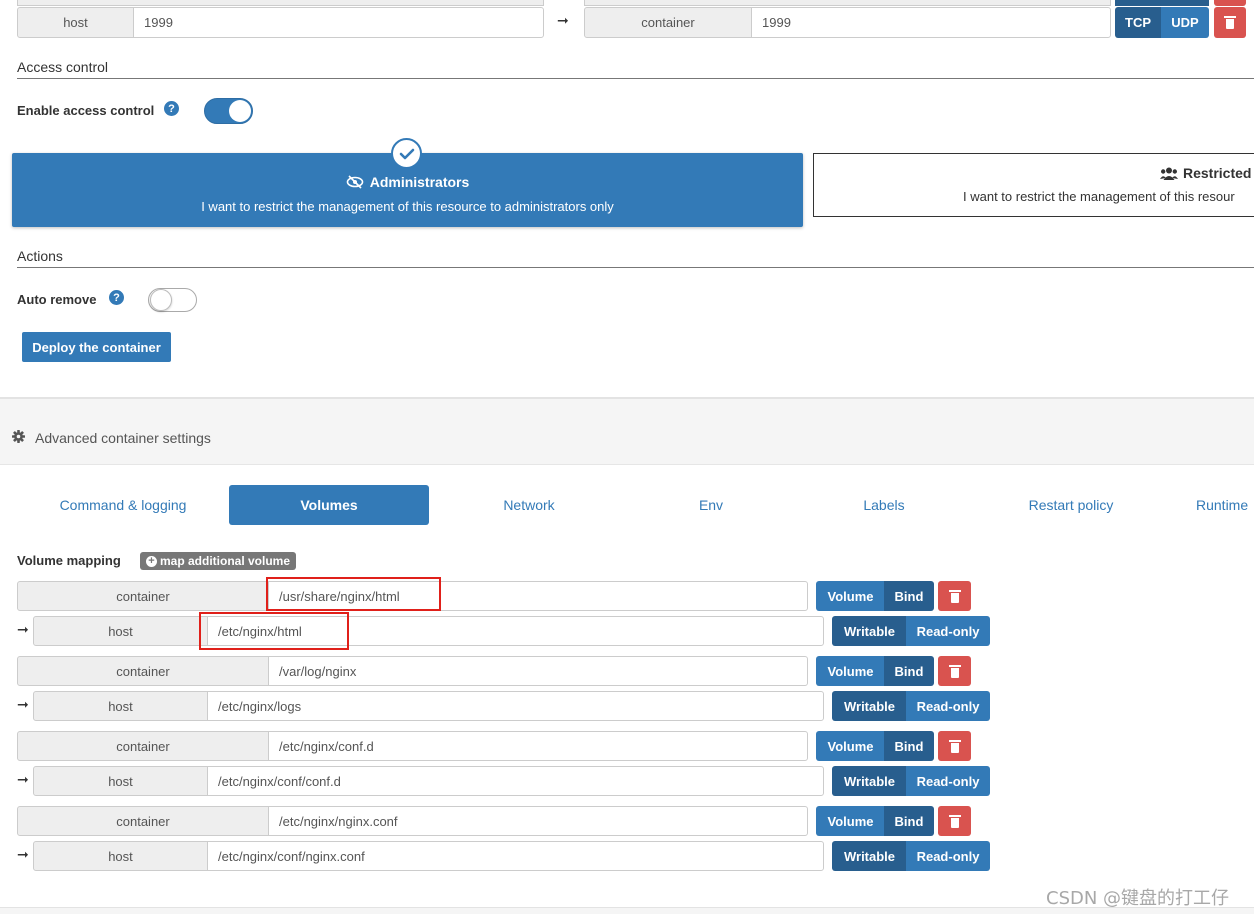 This screenshot has width=1254, height=914. What do you see at coordinates (538, 821) in the screenshot?
I see `volume-container-path-input: /etc/nginx/nginx.conf` at bounding box center [538, 821].